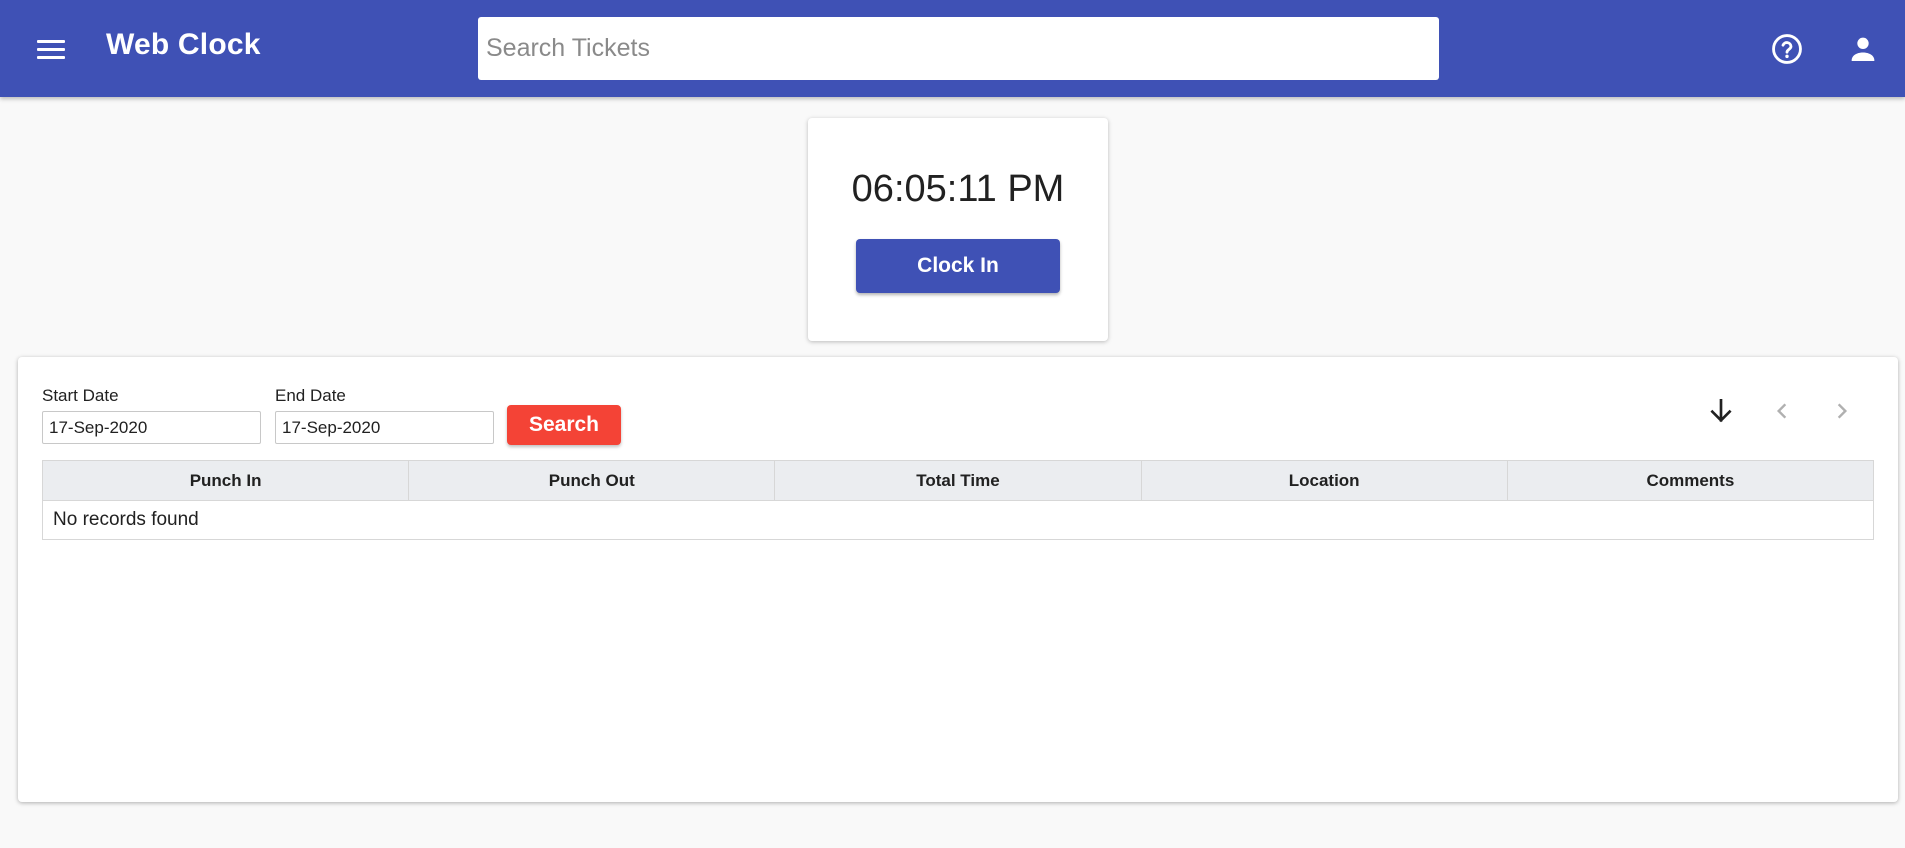 The height and width of the screenshot is (848, 1905). What do you see at coordinates (1842, 411) in the screenshot?
I see `chevron-right-icon` at bounding box center [1842, 411].